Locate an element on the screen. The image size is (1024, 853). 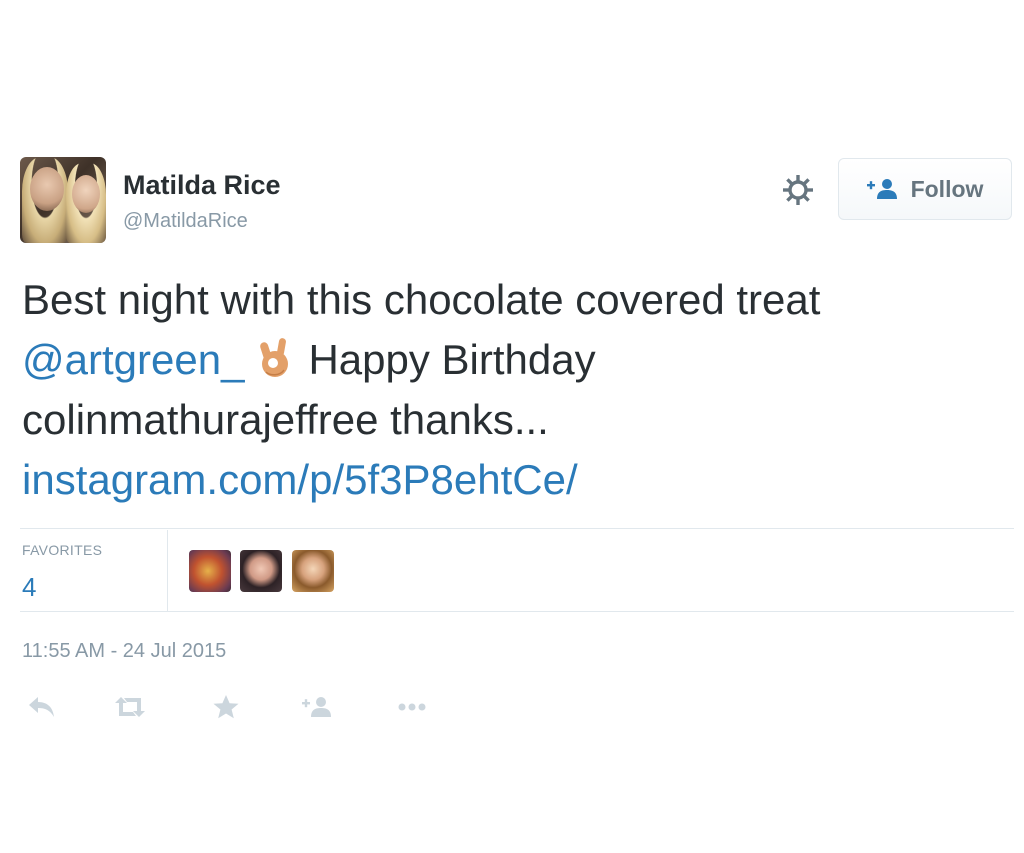
user-avatar is located at coordinates (63, 200).